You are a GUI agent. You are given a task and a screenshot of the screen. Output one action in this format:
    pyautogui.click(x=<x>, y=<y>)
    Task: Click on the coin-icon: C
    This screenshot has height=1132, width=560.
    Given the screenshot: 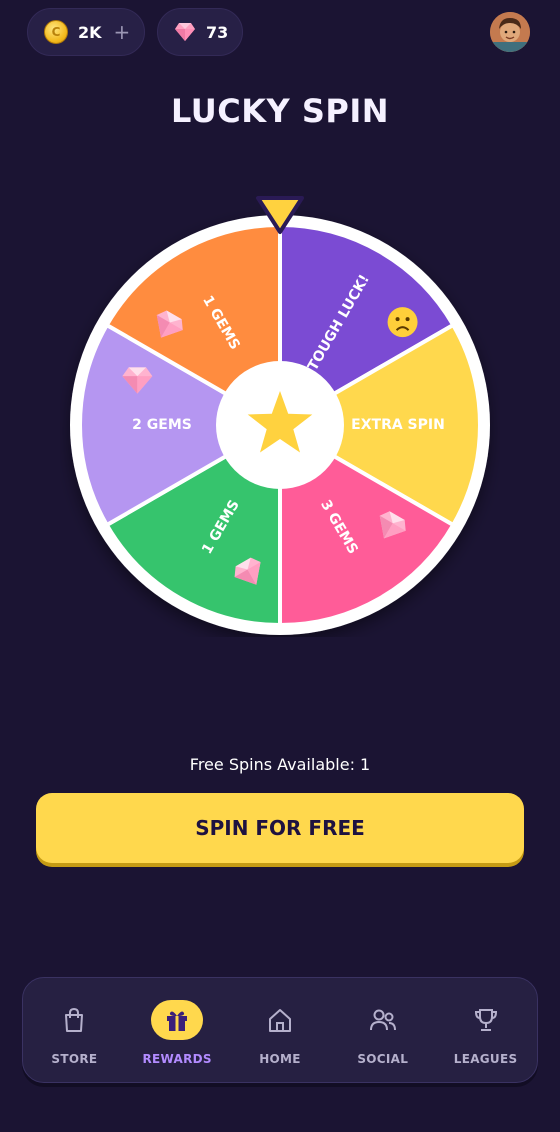 What is the action you would take?
    pyautogui.click(x=56, y=32)
    